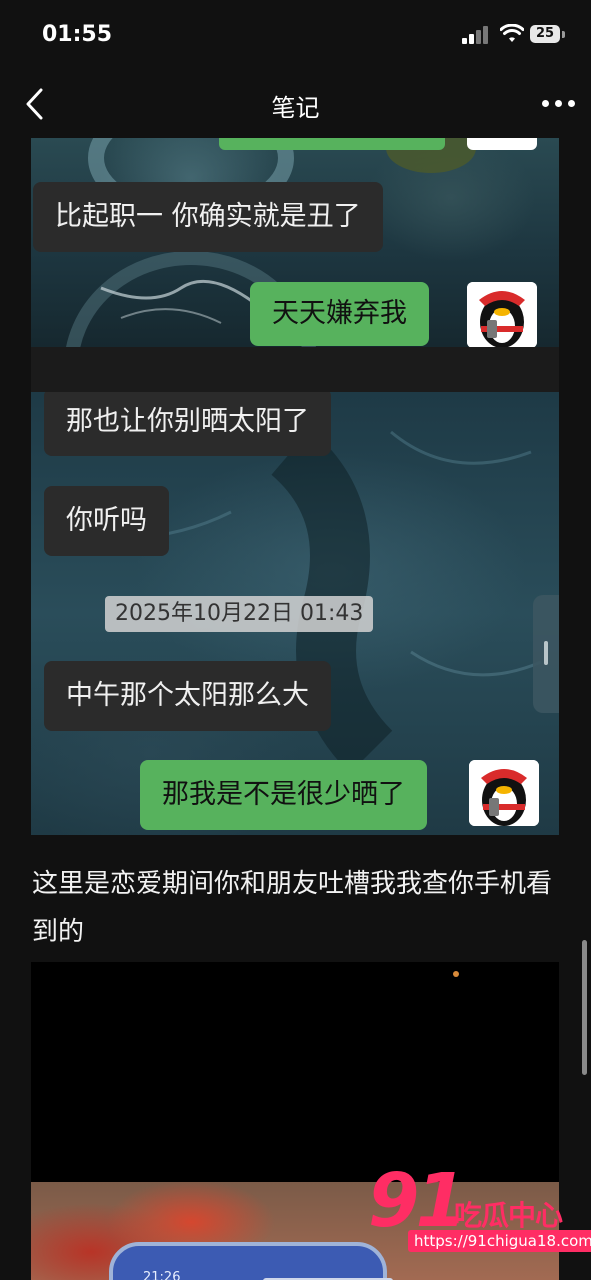 Image resolution: width=591 pixels, height=1280 pixels. I want to click on wifi-icon, so click(512, 33).